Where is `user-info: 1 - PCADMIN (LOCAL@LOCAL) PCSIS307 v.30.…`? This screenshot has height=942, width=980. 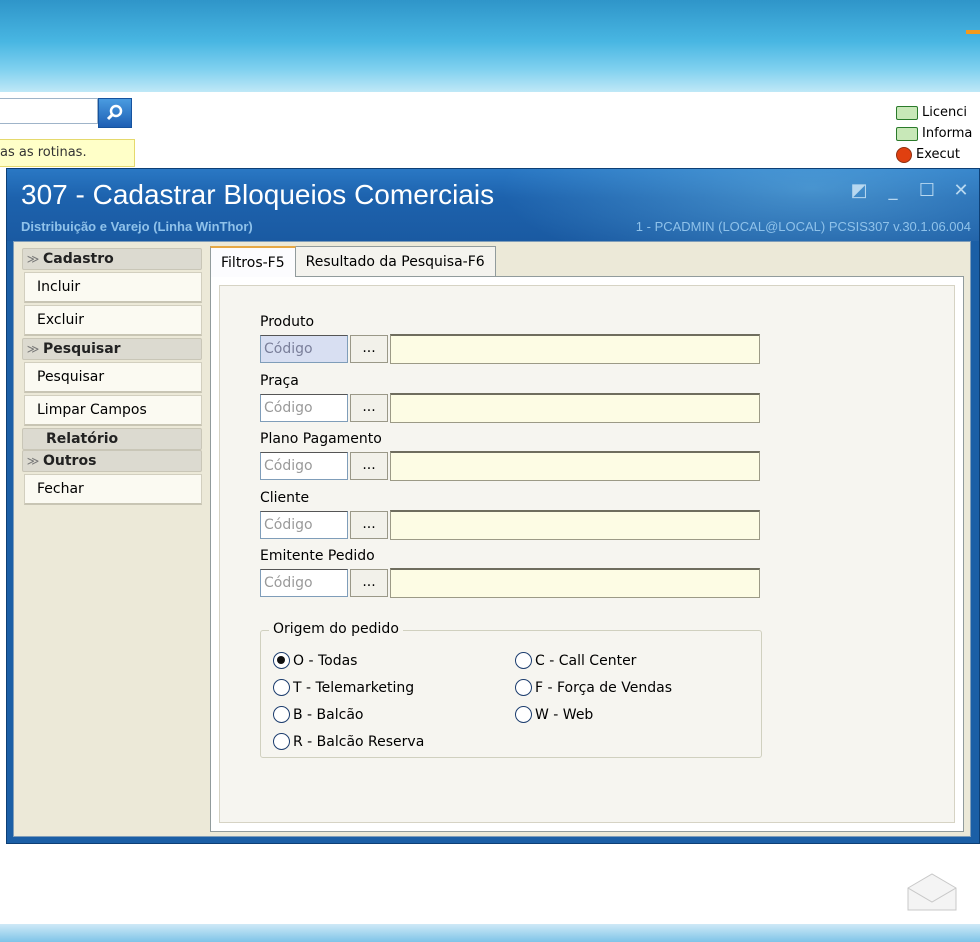 user-info: 1 - PCADMIN (LOCAL@LOCAL) PCSIS307 v.30.… is located at coordinates (803, 226).